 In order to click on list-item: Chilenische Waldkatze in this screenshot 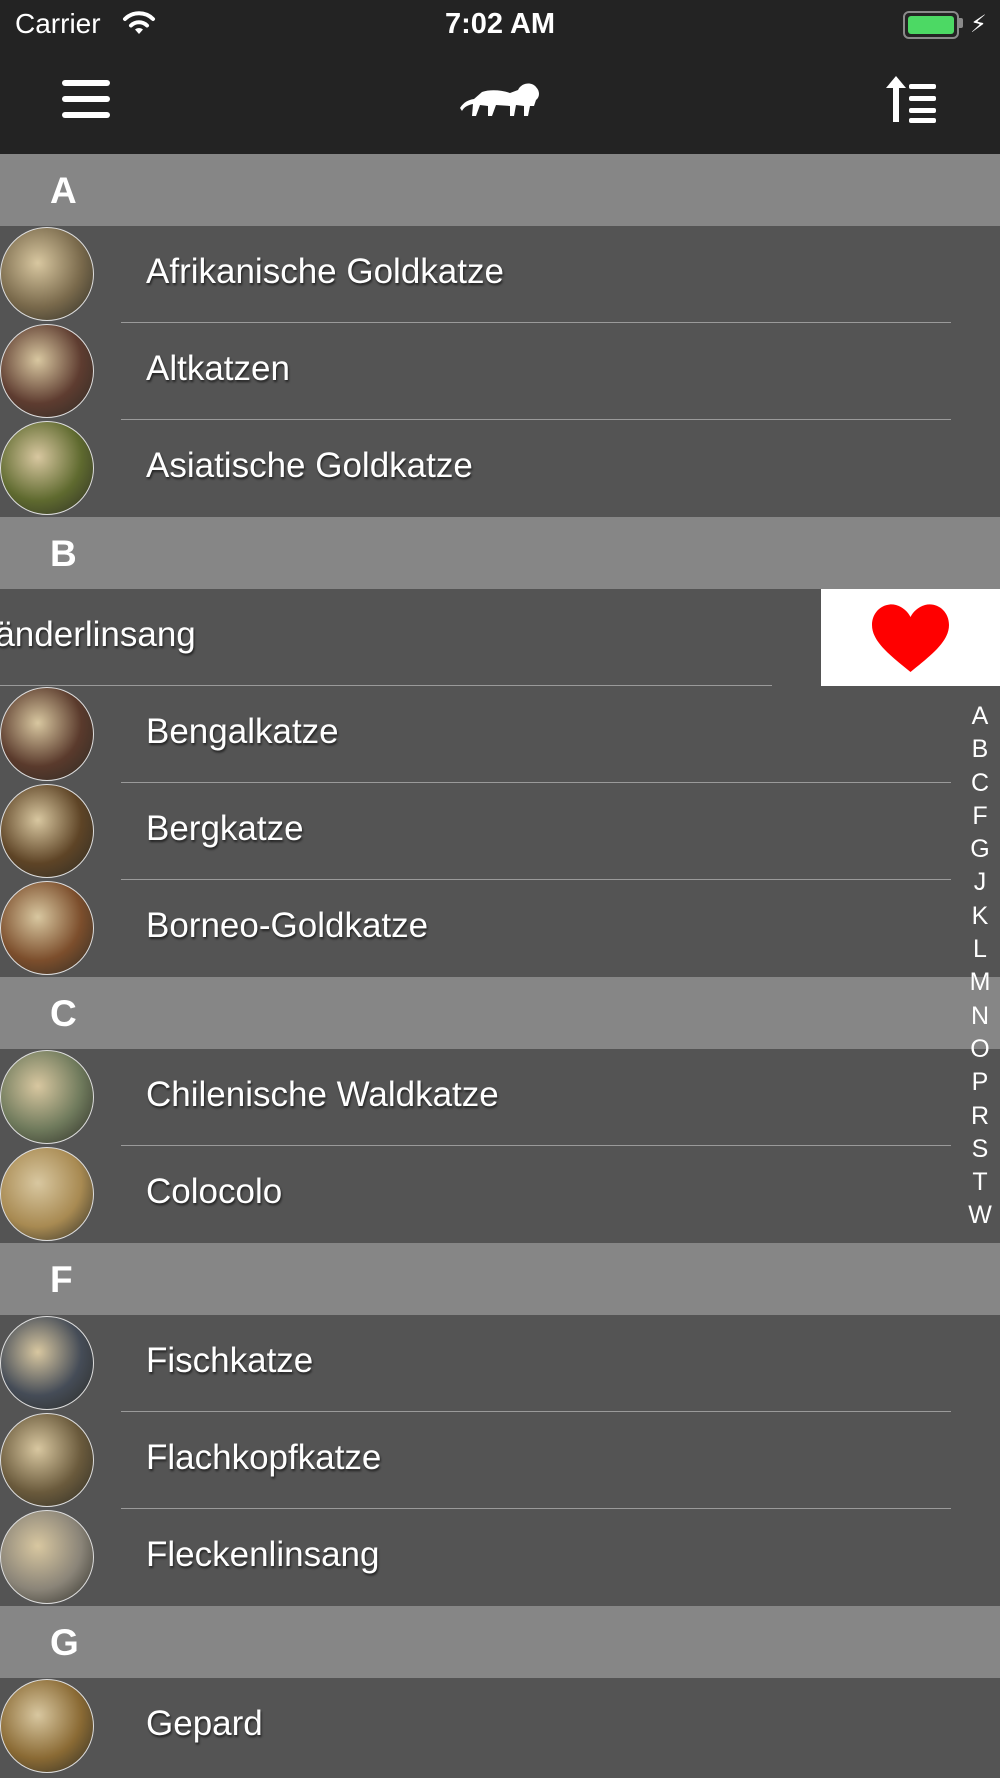, I will do `click(500, 1097)`.